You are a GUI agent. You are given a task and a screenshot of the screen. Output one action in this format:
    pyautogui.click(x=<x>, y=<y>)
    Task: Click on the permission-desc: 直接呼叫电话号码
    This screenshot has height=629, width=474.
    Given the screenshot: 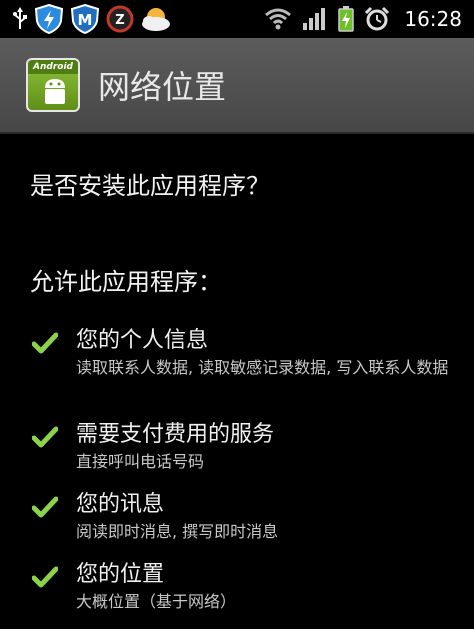 What is the action you would take?
    pyautogui.click(x=140, y=461)
    